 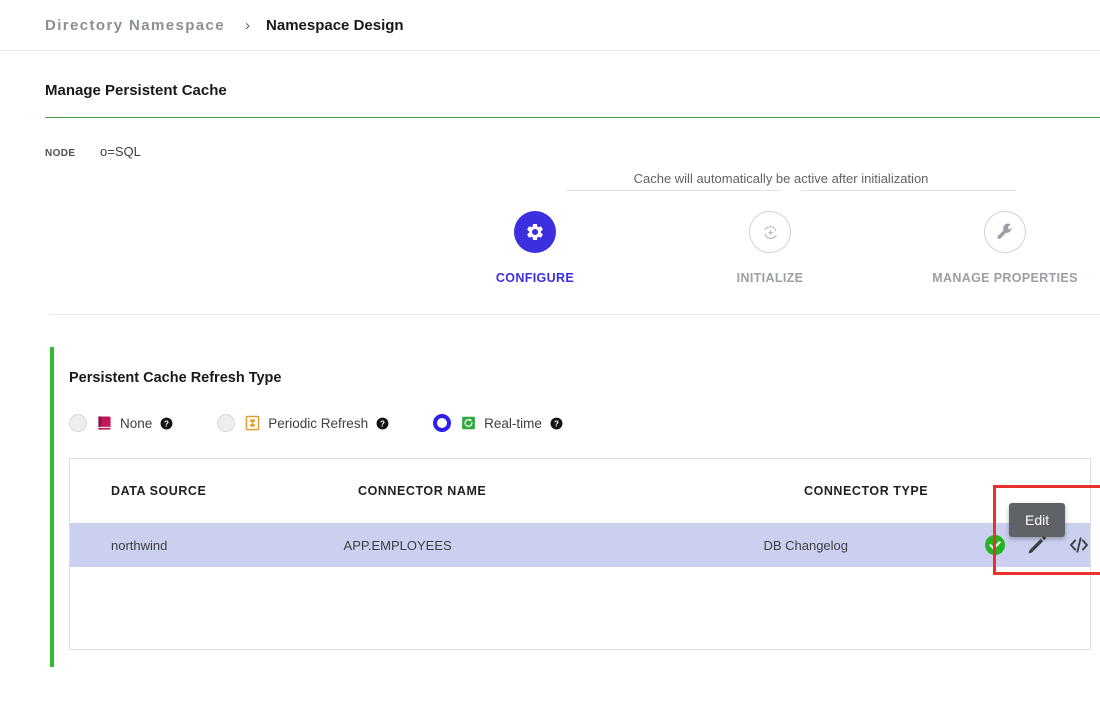 I want to click on stepper-label-configure: CONFIGURE, so click(x=535, y=278).